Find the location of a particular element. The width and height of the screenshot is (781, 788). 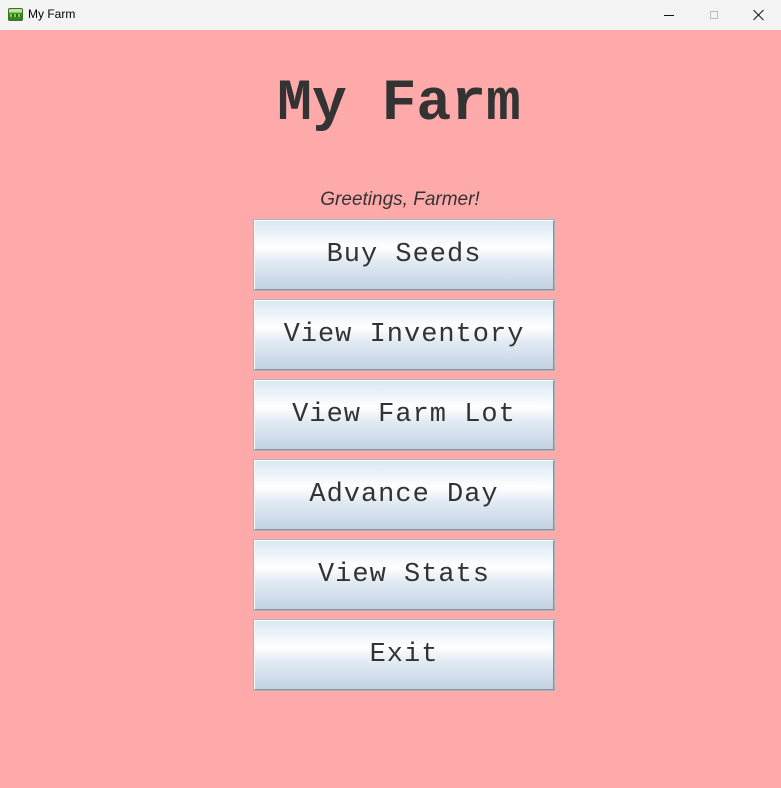

minimize-icon is located at coordinates (669, 15).